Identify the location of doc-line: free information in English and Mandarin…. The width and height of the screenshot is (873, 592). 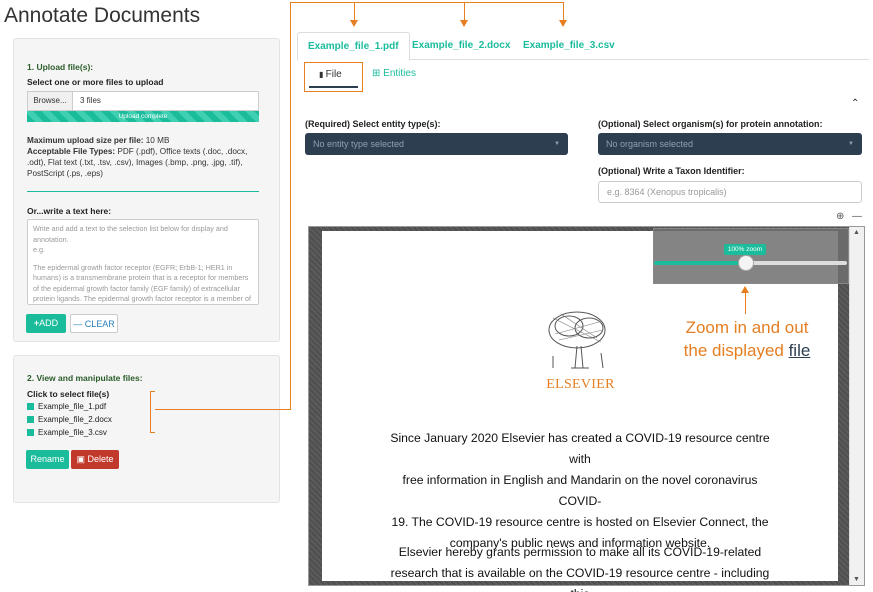
(580, 490).